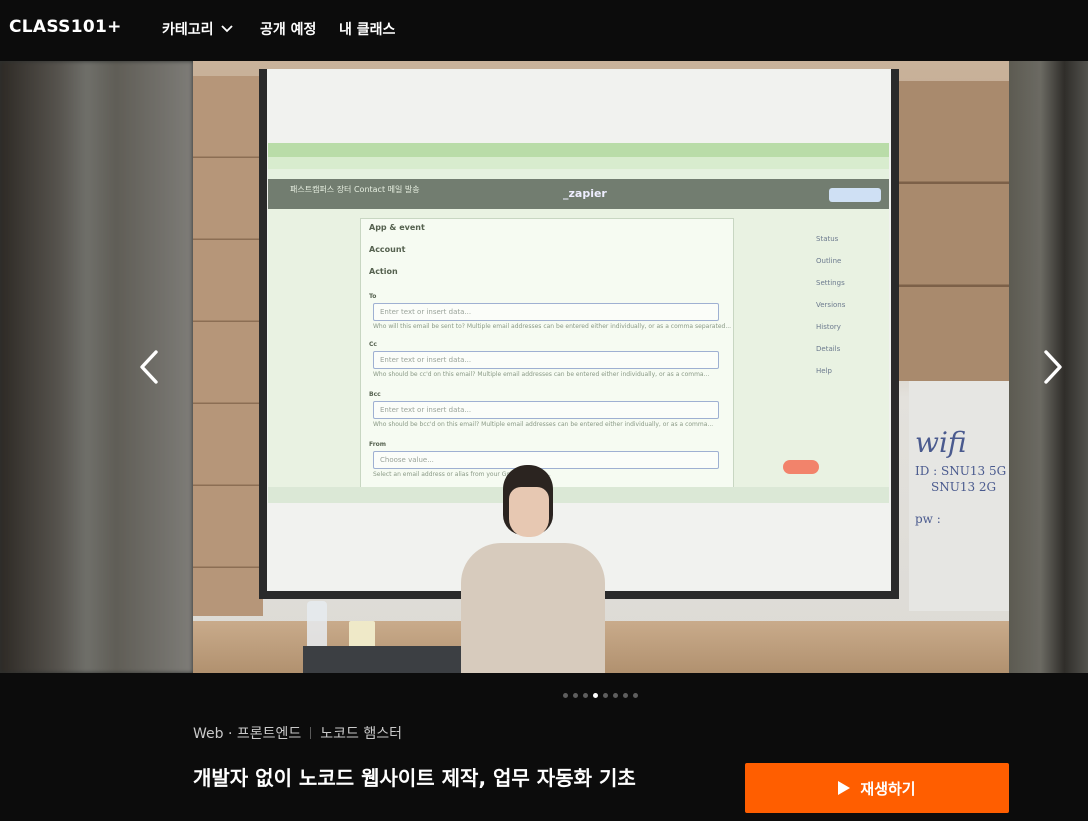 The width and height of the screenshot is (1088, 821). What do you see at coordinates (317, 626) in the screenshot?
I see `water-bottle` at bounding box center [317, 626].